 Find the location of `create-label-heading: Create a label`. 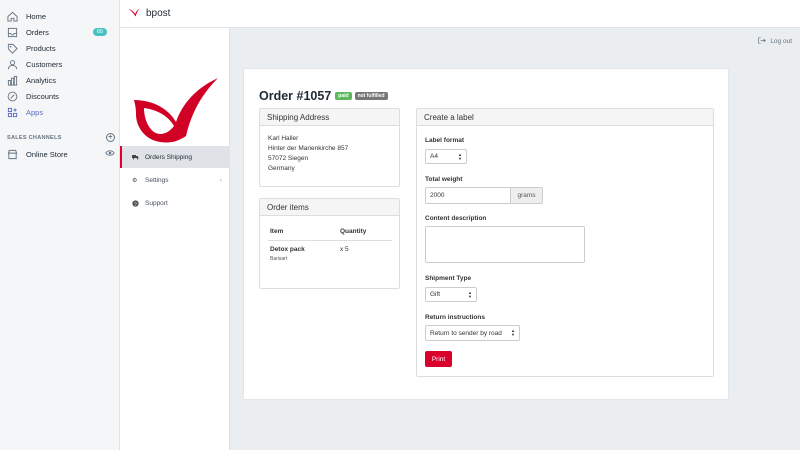

create-label-heading: Create a label is located at coordinates (565, 117).